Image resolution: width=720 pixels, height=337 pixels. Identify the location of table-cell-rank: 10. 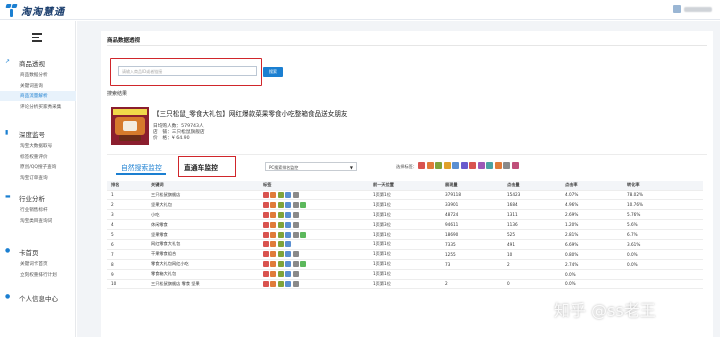
(127, 284).